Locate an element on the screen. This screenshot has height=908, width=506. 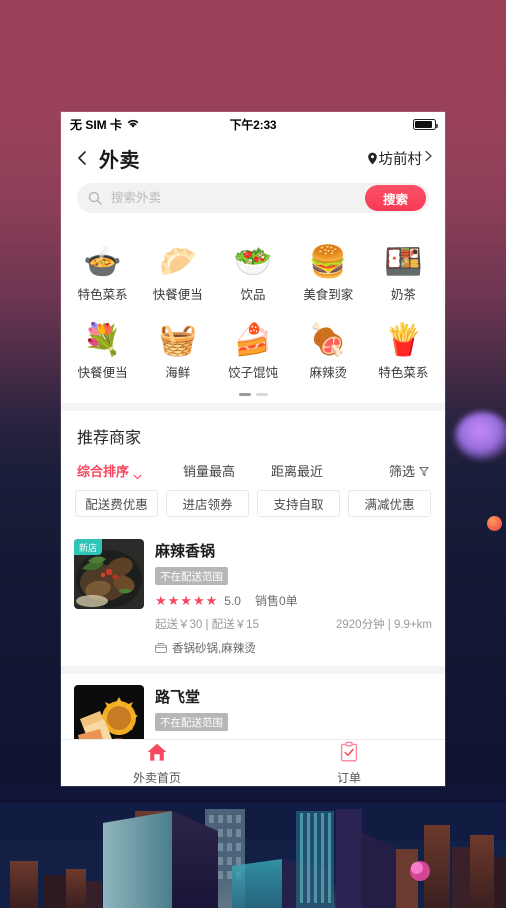
sort-option-filter: 筛选 is located at coordinates (385, 470).